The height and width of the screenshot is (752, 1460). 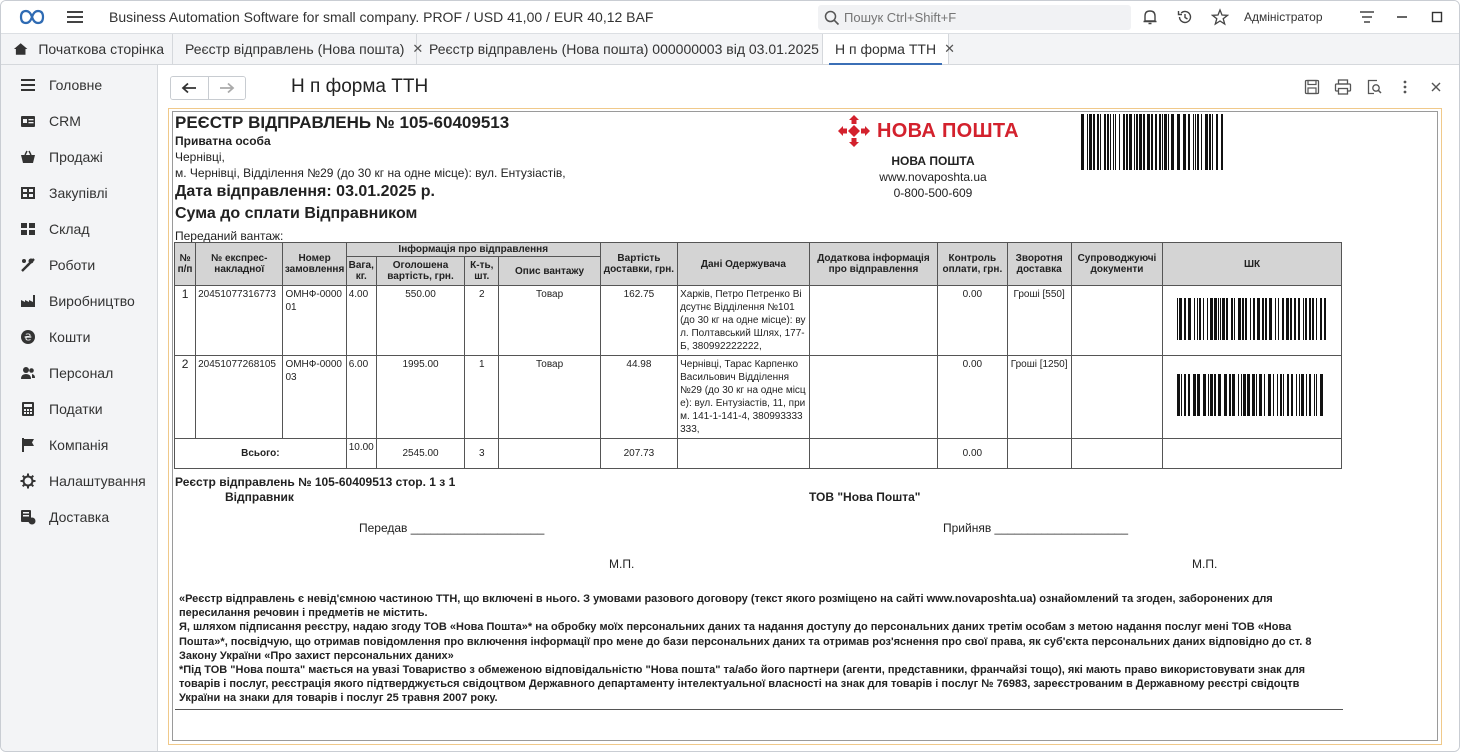 What do you see at coordinates (79, 85) in the screenshot?
I see `sidebar-item-main: Головне` at bounding box center [79, 85].